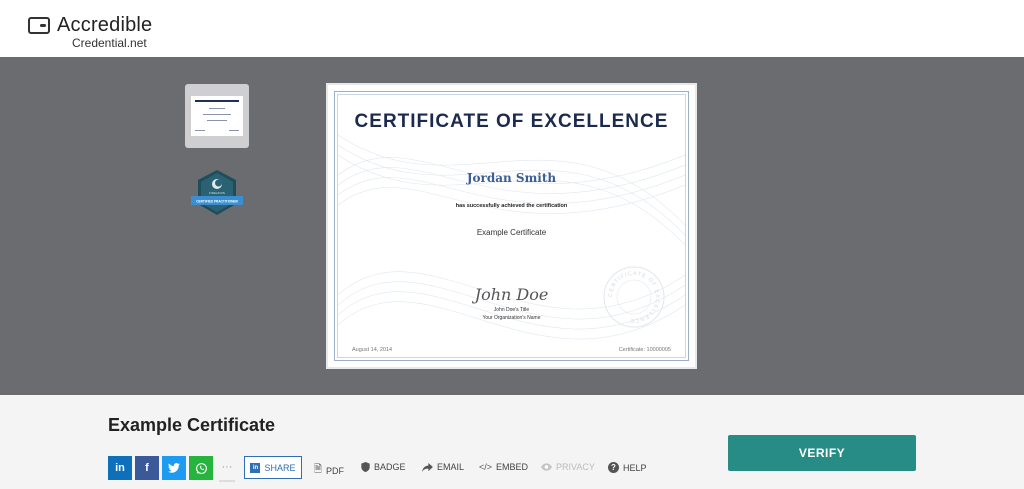 The width and height of the screenshot is (1024, 489). I want to click on facebook-share-button: f, so click(147, 468).